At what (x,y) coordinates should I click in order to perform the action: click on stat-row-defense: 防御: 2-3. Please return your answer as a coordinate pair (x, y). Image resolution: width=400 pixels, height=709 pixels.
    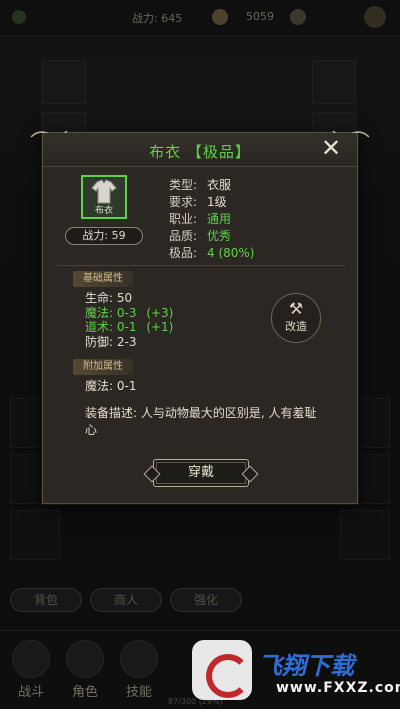
    Looking at the image, I should click on (129, 342).